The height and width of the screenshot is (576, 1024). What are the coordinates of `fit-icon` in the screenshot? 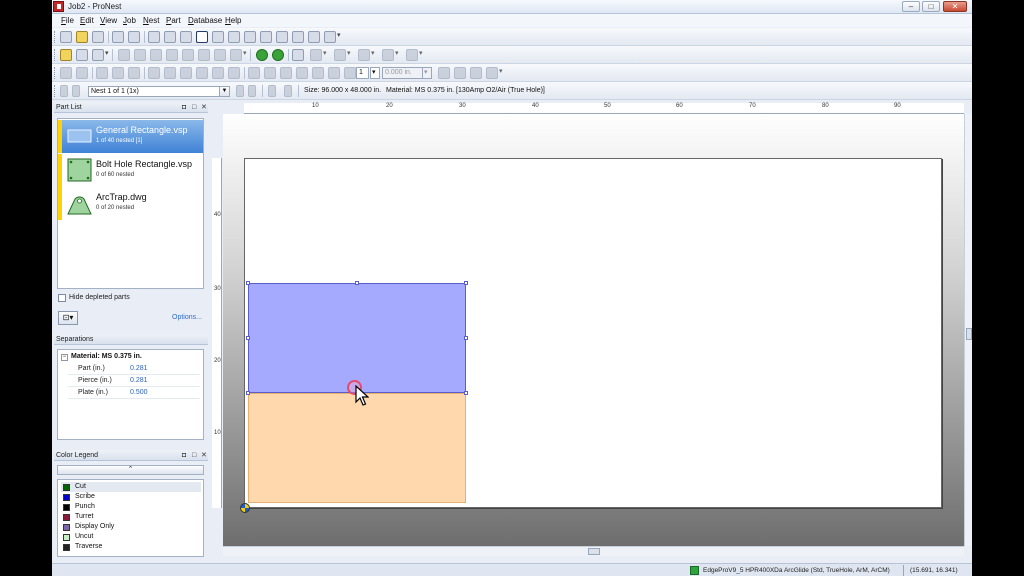 It's located at (460, 73).